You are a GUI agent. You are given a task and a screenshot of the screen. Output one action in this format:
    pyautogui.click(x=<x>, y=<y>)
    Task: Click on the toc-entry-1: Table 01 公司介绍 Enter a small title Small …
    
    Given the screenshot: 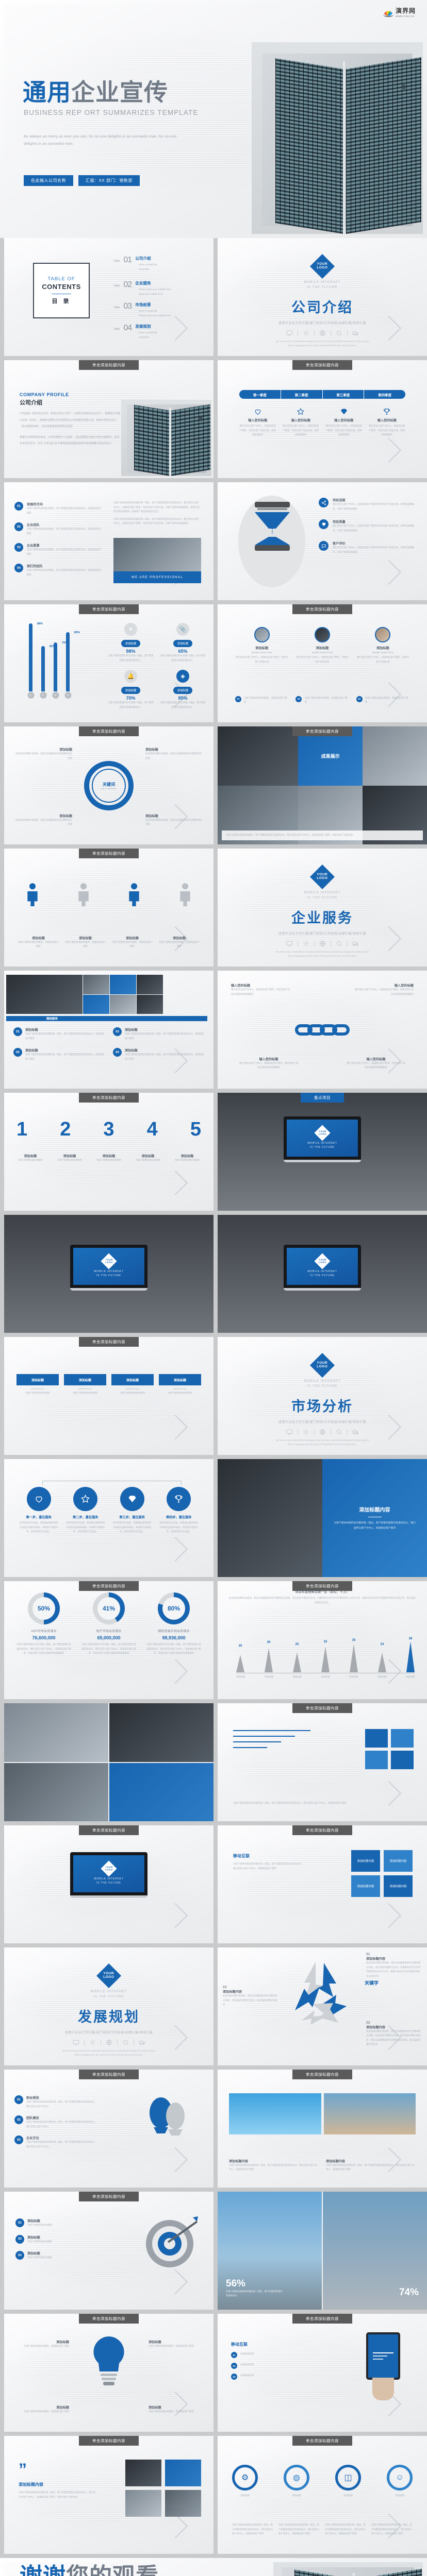 What is the action you would take?
    pyautogui.click(x=135, y=264)
    